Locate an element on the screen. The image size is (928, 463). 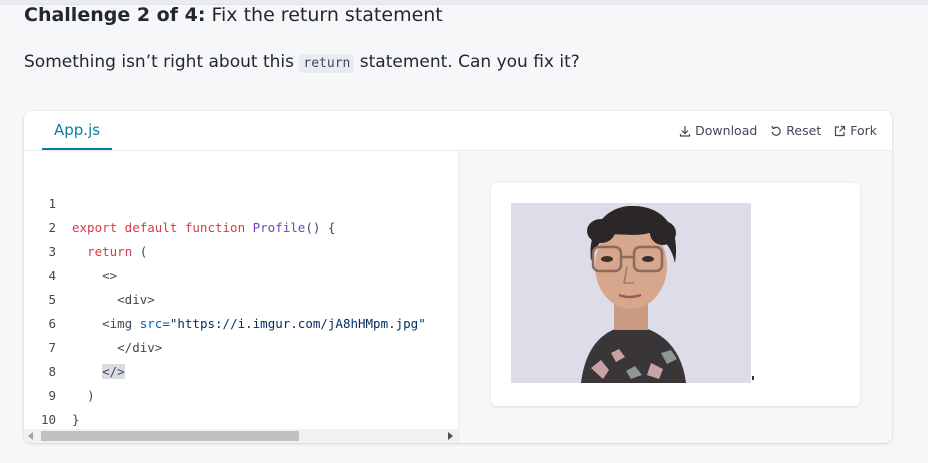
download-button: Download is located at coordinates (718, 130).